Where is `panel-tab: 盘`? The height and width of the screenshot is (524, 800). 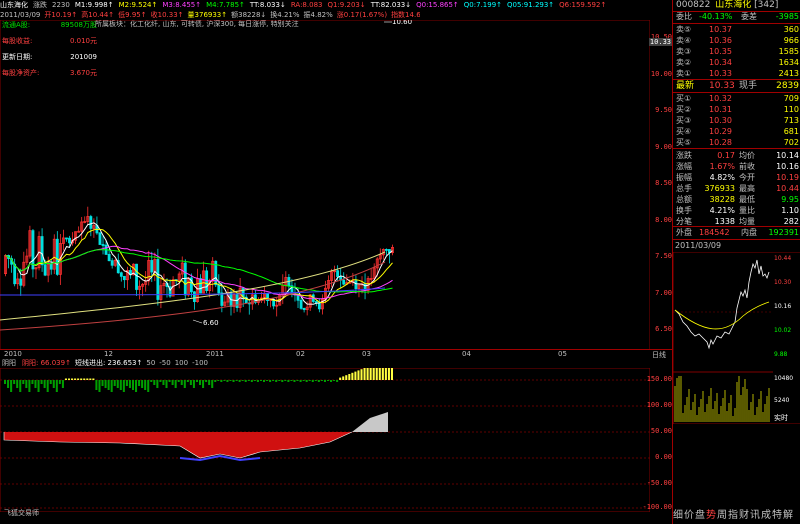 panel-tab: 盘 is located at coordinates (700, 515).